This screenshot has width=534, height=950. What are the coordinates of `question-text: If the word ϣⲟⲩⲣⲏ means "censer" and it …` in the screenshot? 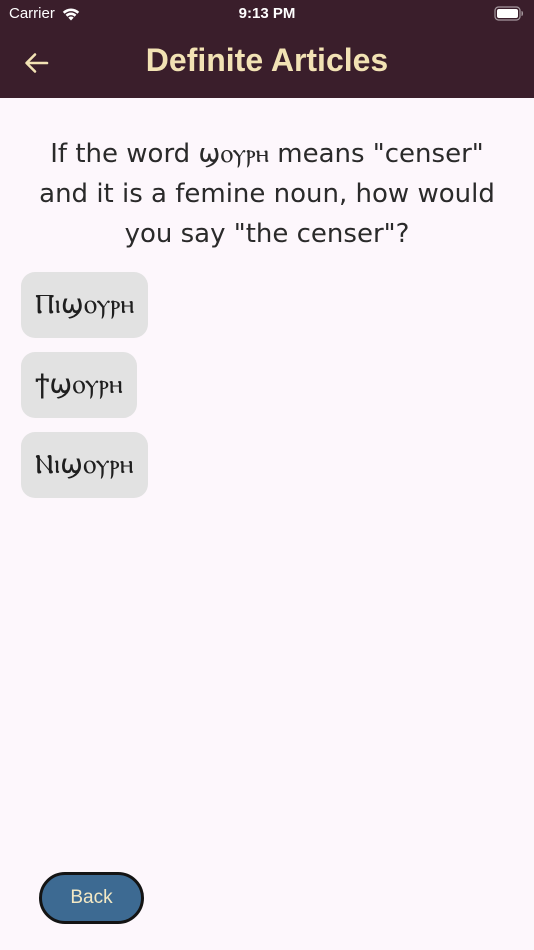 It's located at (267, 194).